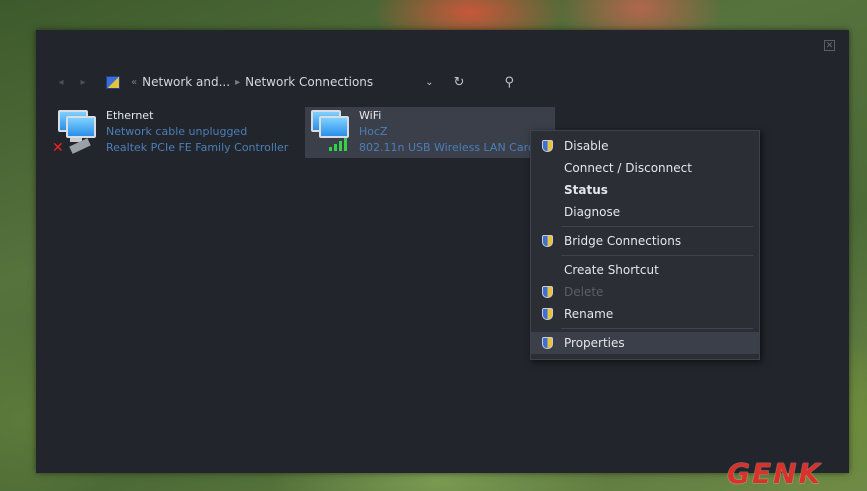 The width and height of the screenshot is (867, 491). Describe the element at coordinates (586, 146) in the screenshot. I see `menu-item-label: Disable` at that location.